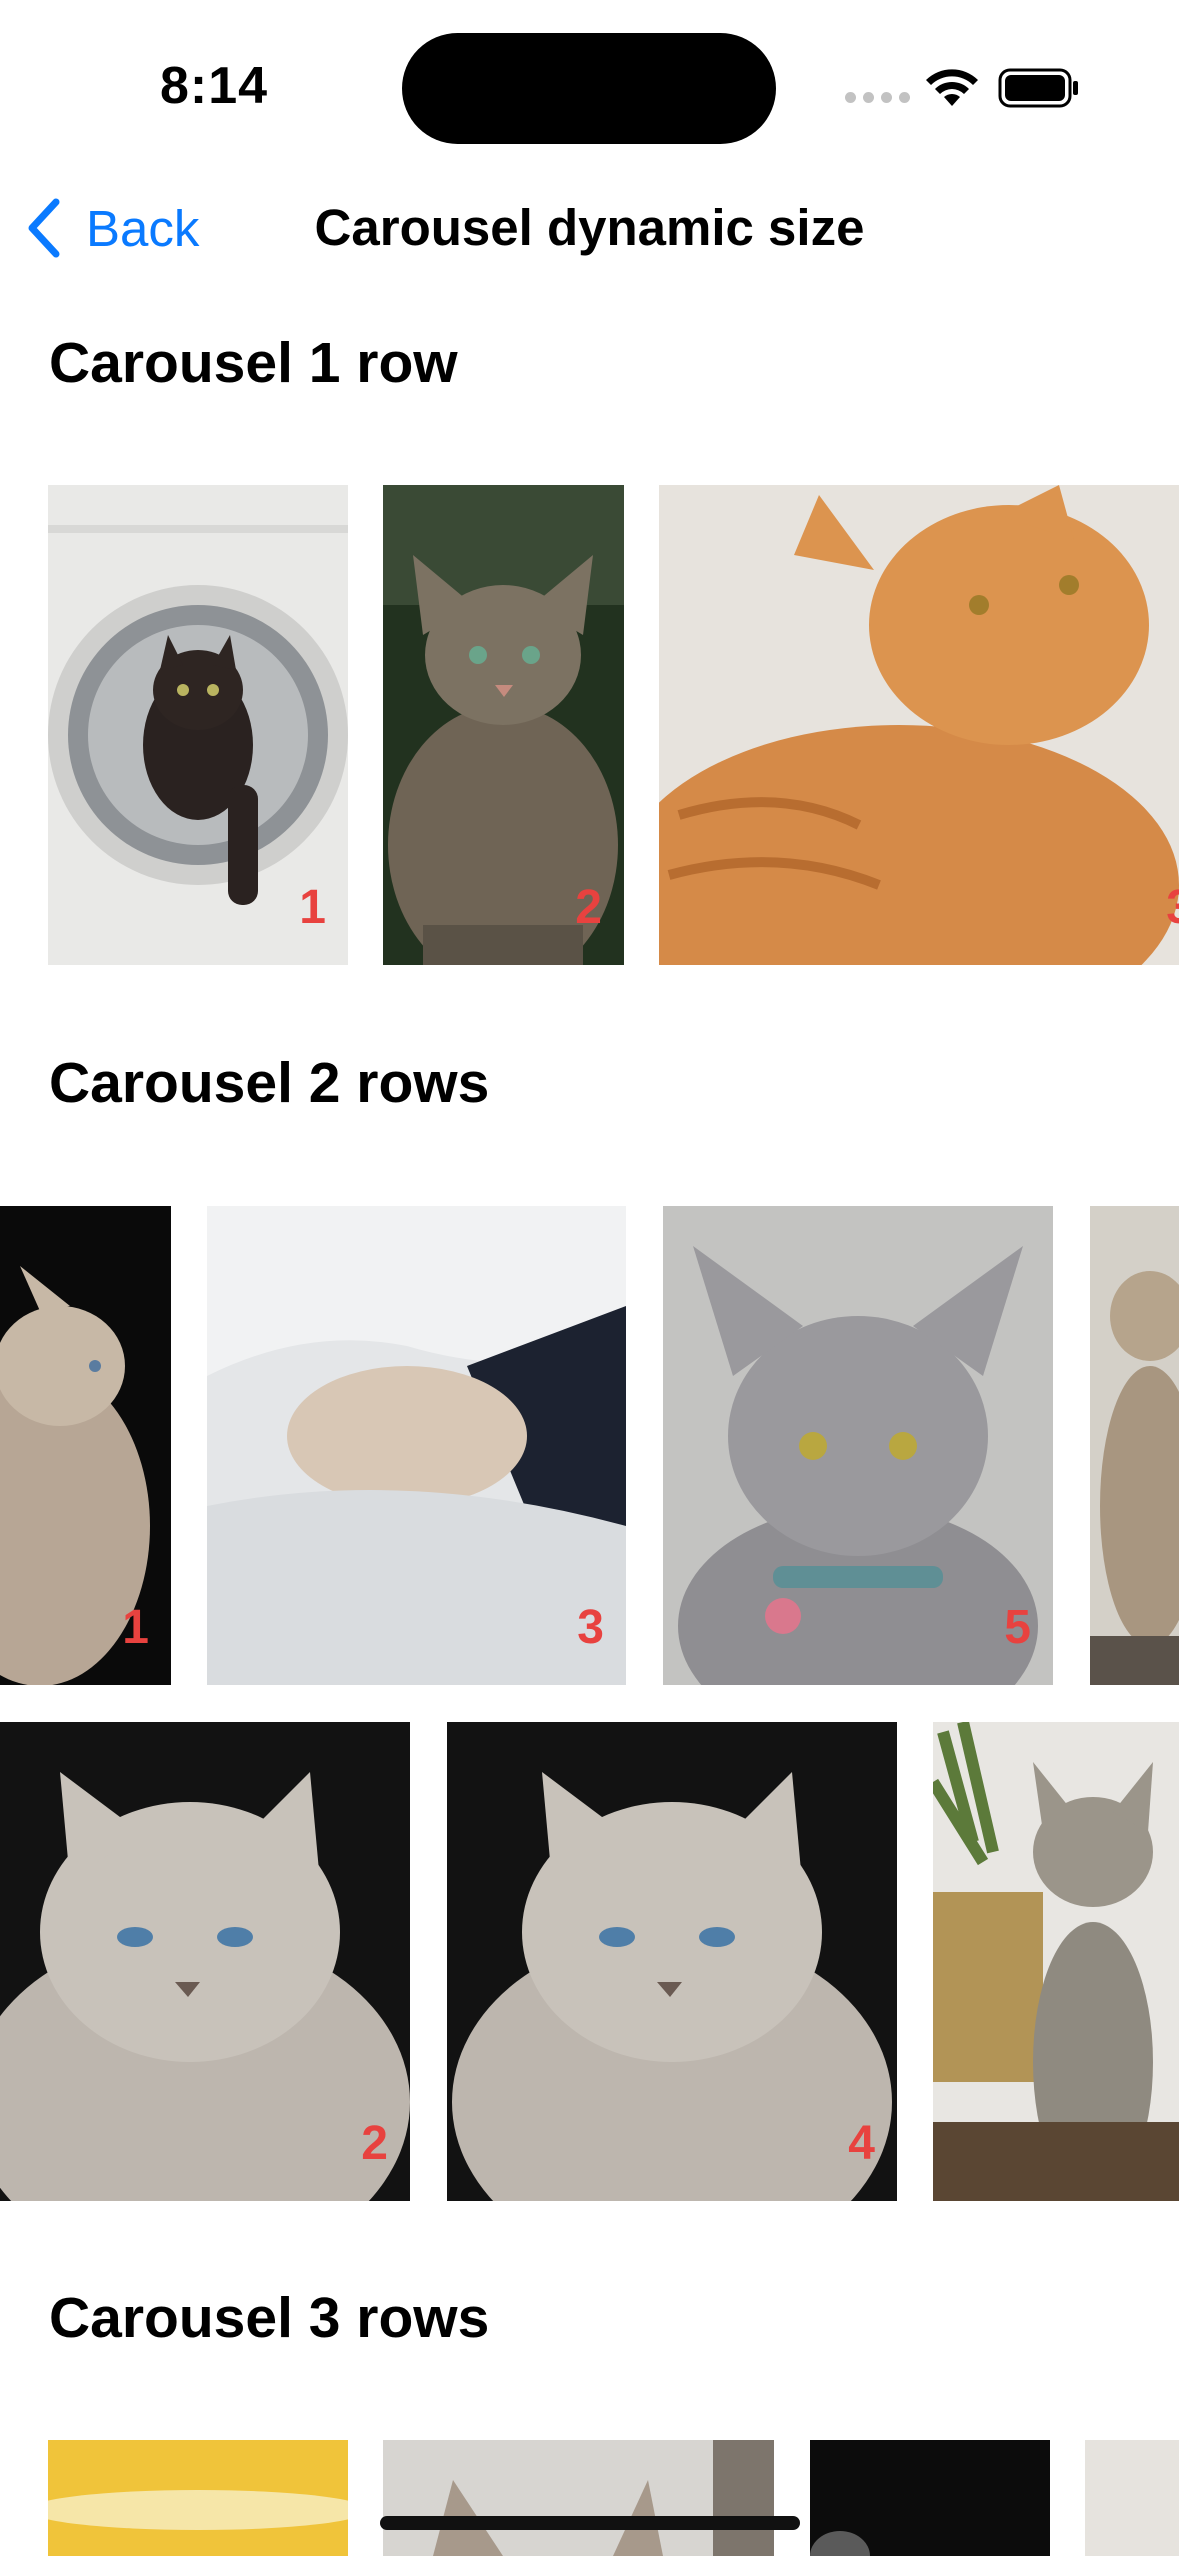 Image resolution: width=1179 pixels, height=2556 pixels. I want to click on card-number: 5, so click(1017, 1627).